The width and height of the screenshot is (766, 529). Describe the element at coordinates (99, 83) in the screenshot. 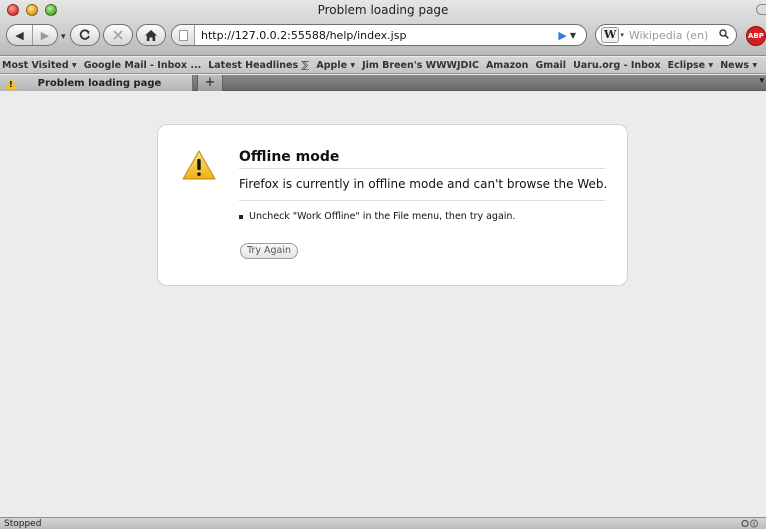

I see `tab-title: Problem loading page` at that location.